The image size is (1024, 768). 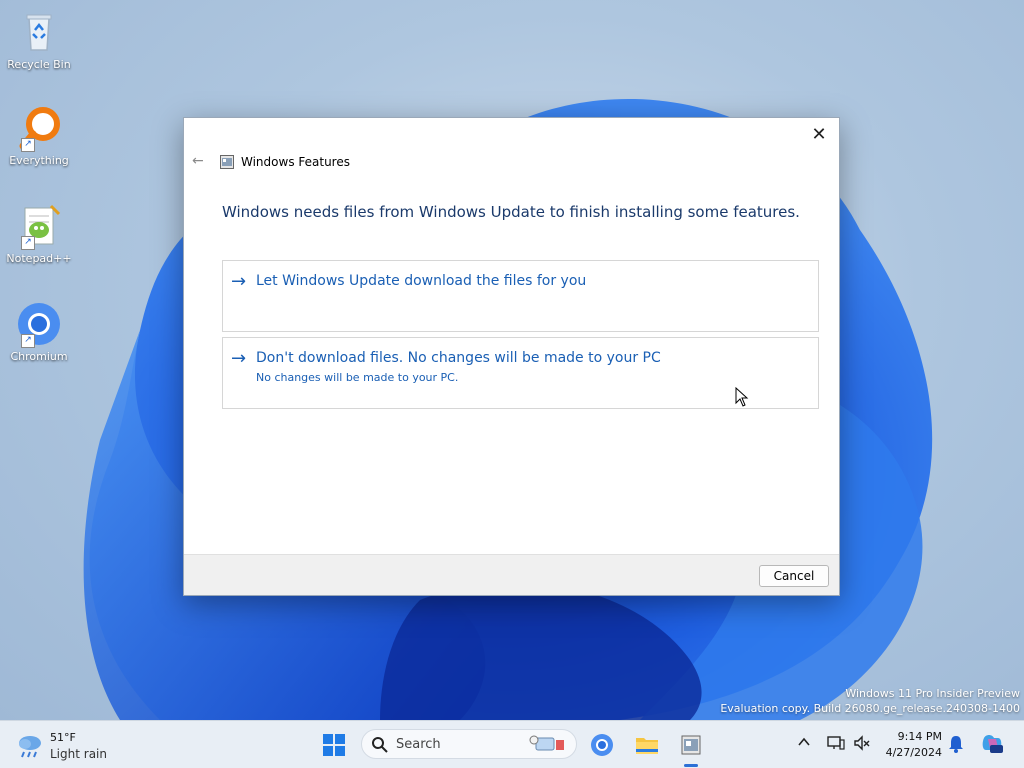 I want to click on recycle-bin-icon, so click(x=39, y=32).